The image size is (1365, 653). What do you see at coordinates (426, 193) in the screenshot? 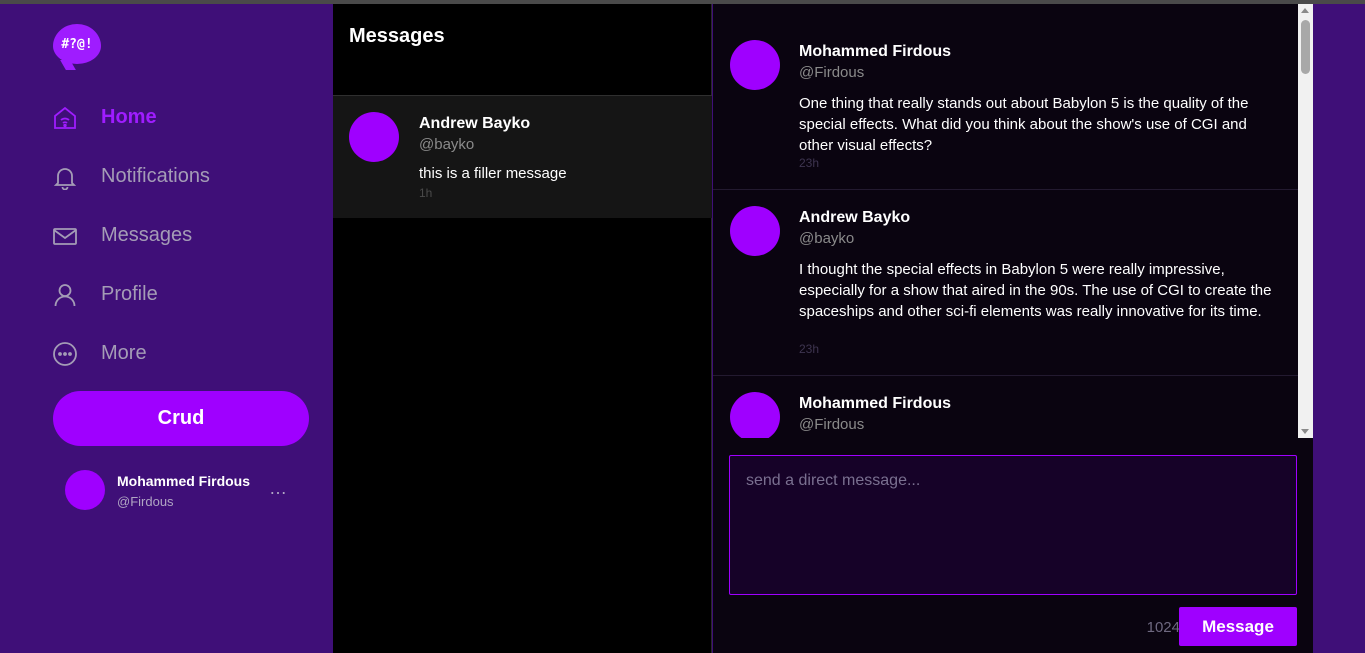
I see `conversation-time: 1h` at bounding box center [426, 193].